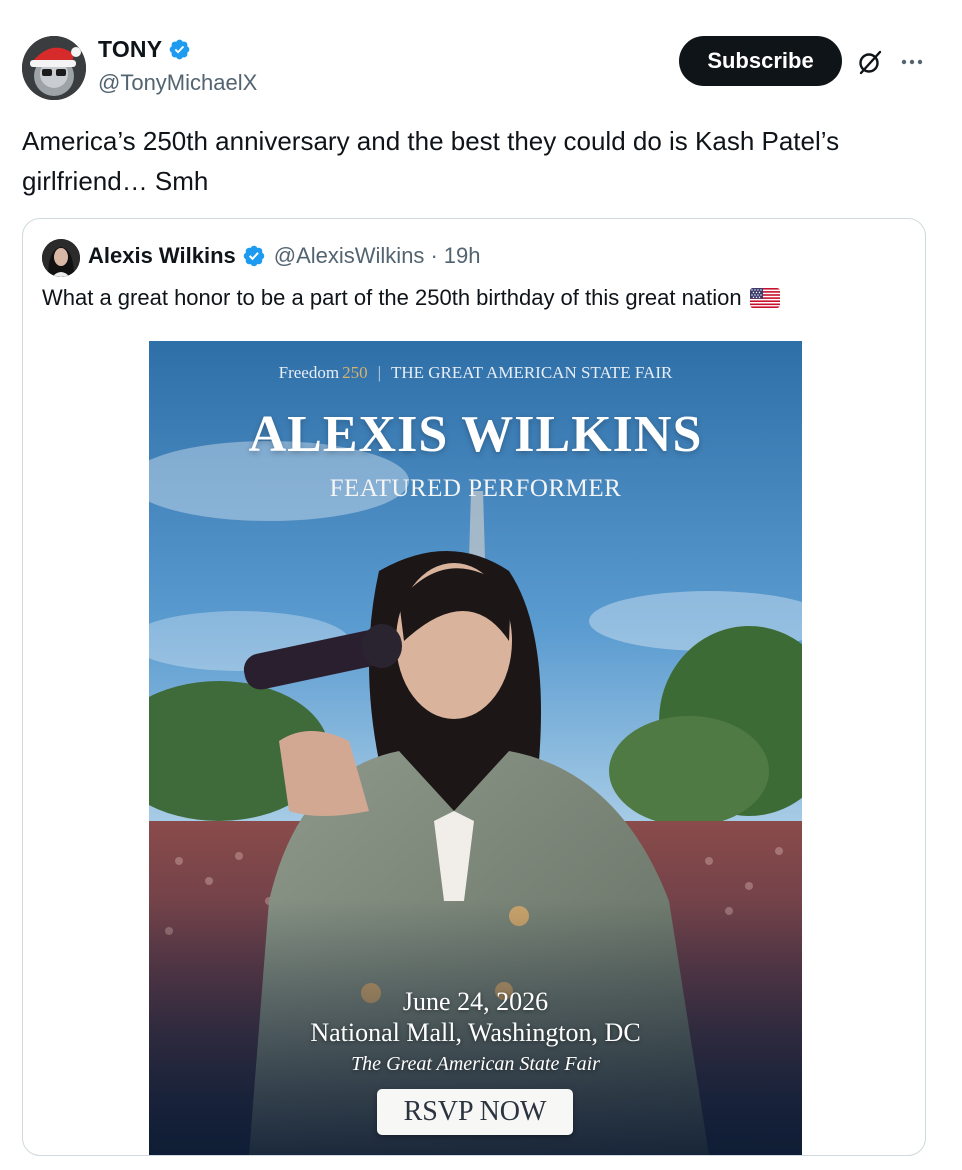  I want to click on quoted-handle: @AlexisWilkins, so click(349, 256).